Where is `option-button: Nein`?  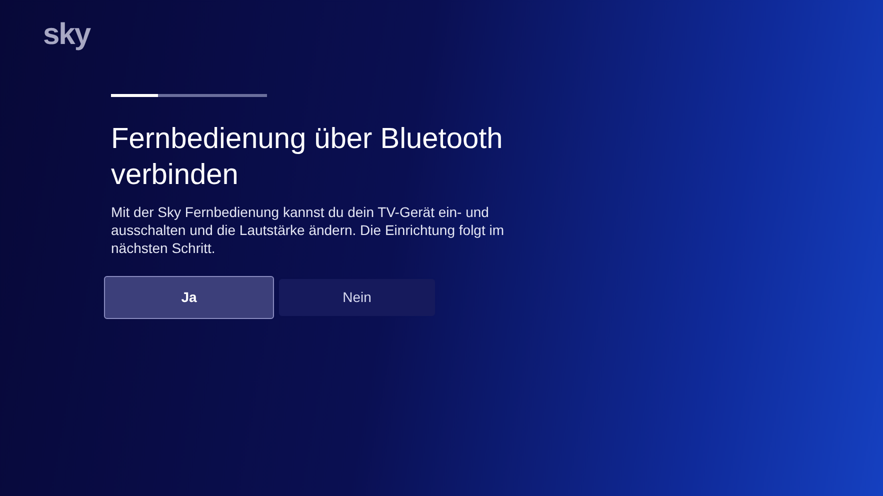 option-button: Nein is located at coordinates (357, 297).